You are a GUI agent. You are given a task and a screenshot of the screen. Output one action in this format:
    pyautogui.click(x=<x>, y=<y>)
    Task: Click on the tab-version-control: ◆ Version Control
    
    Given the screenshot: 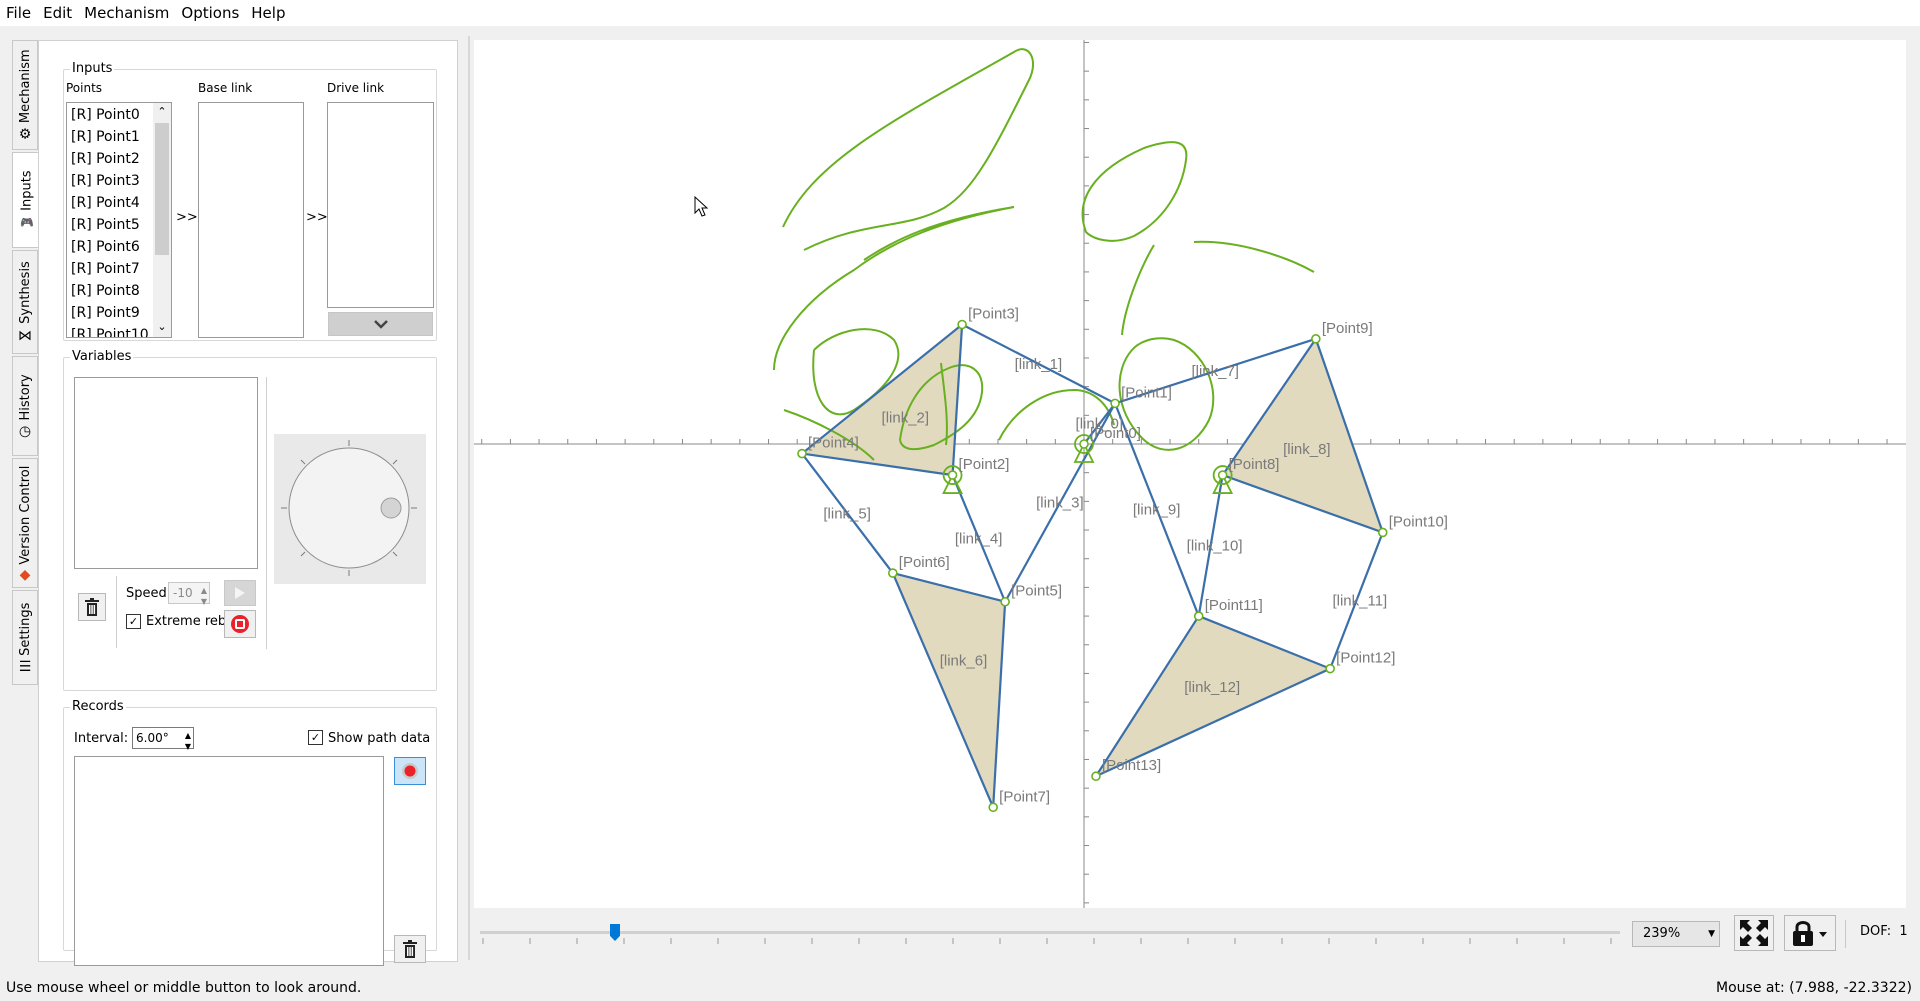 What is the action you would take?
    pyautogui.click(x=25, y=523)
    